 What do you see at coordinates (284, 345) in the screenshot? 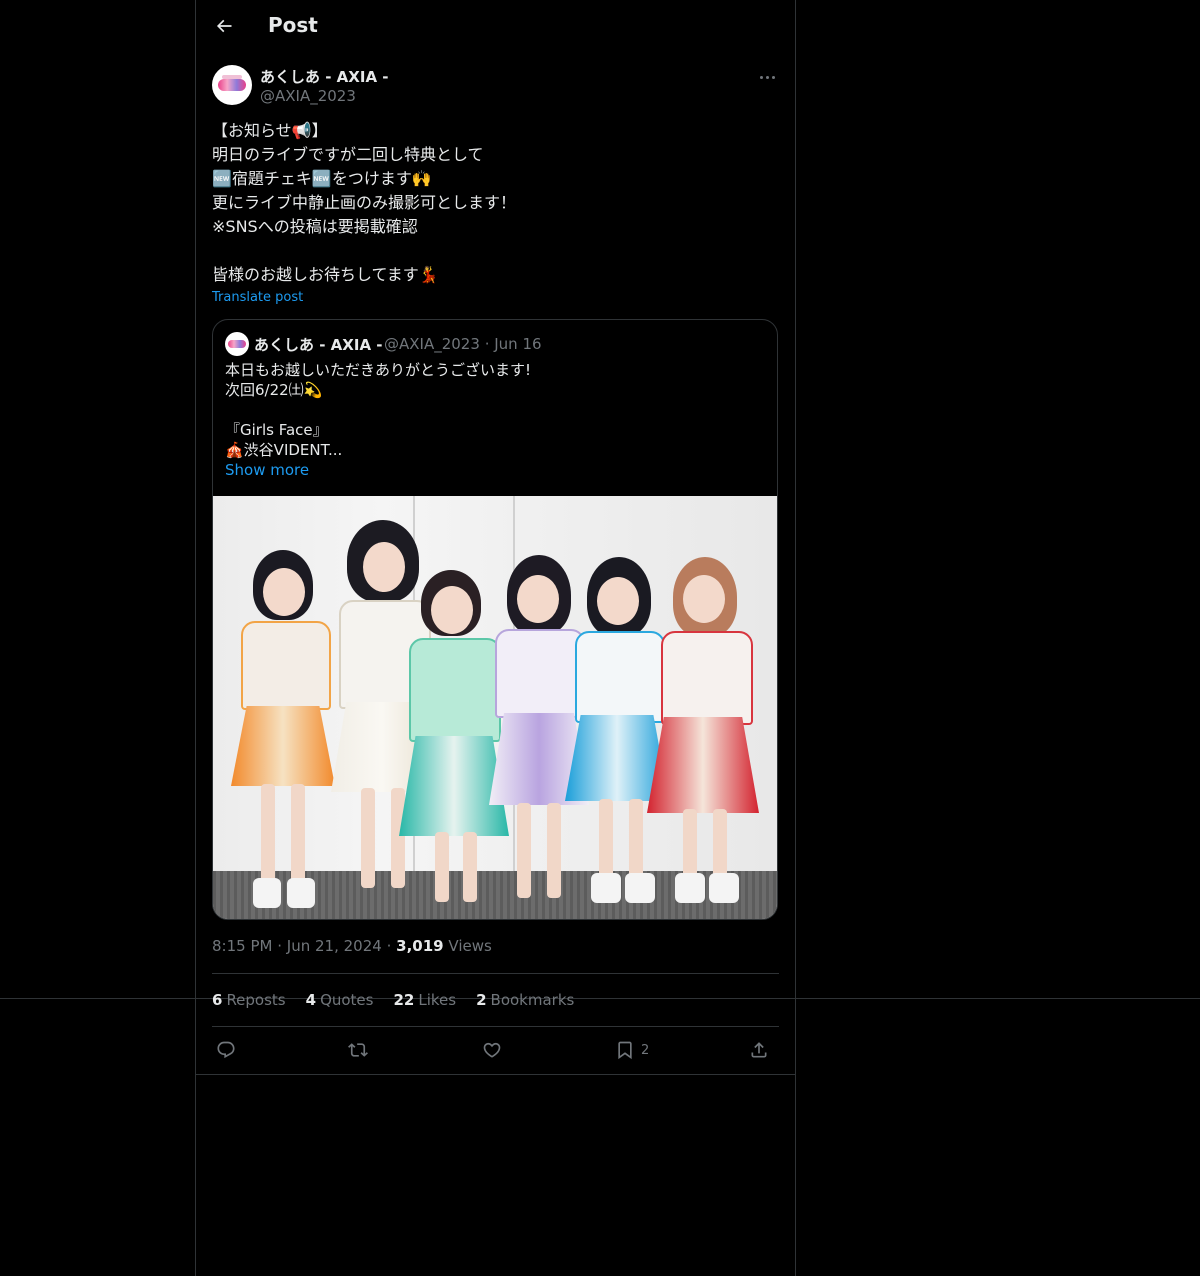
I see `quoted-display-name: あくしあ` at bounding box center [284, 345].